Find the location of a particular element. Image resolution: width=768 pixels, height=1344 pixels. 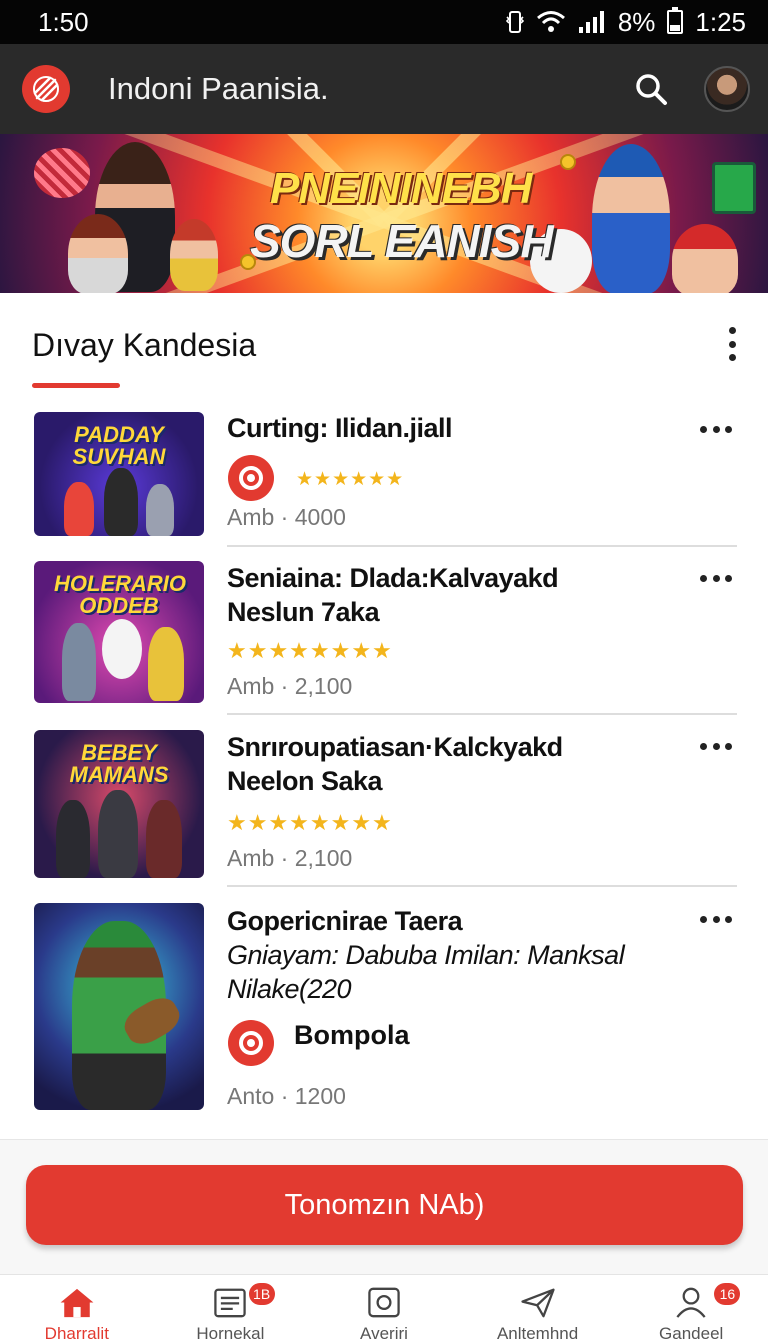

nav-item-send: Anltemhnd is located at coordinates (538, 1309).